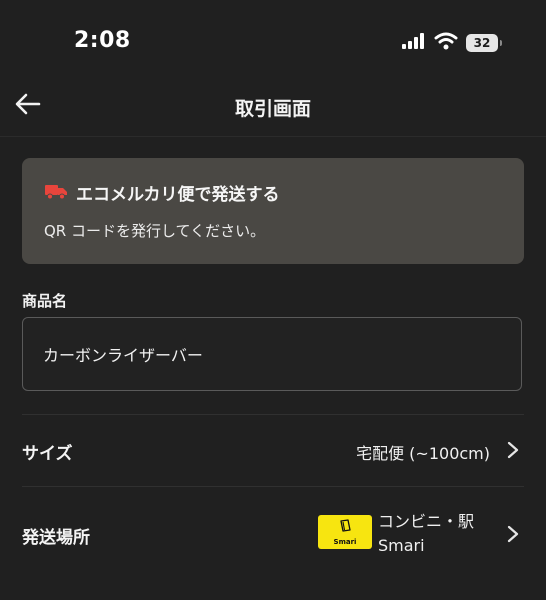 Image resolution: width=546 pixels, height=600 pixels. Describe the element at coordinates (155, 231) in the screenshot. I see `notice-description: QR コードを発行してください。` at that location.